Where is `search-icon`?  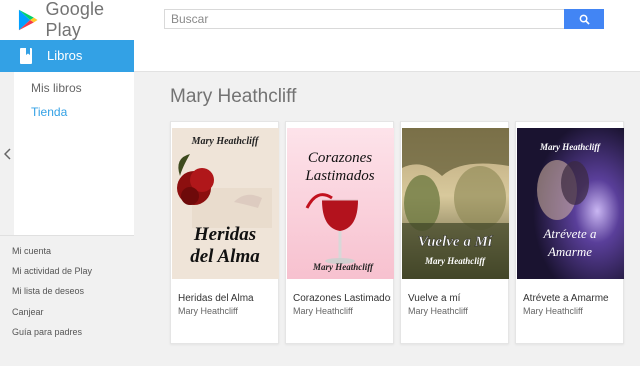
search-icon is located at coordinates (584, 19).